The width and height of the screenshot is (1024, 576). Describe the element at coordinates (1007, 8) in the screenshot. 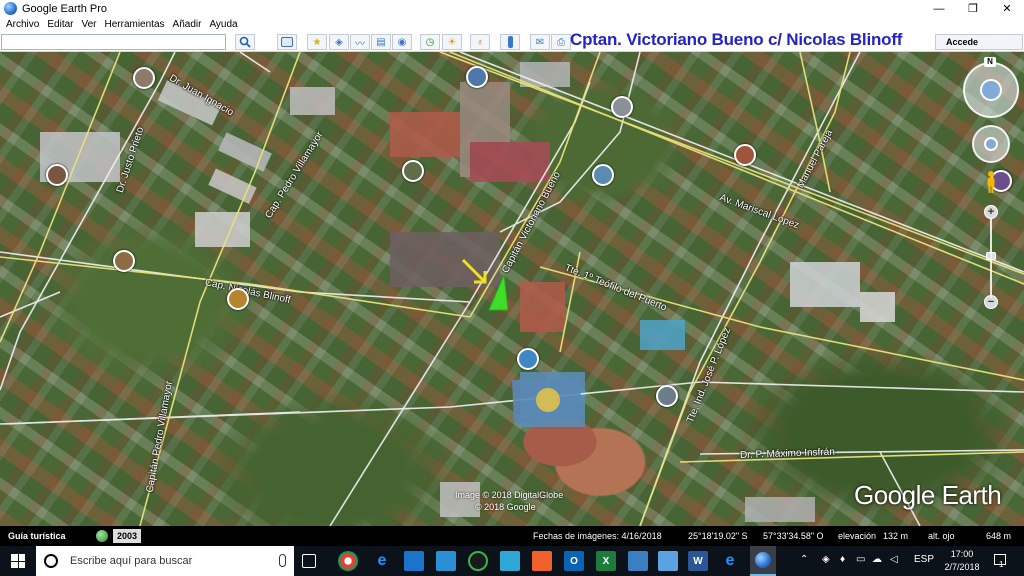

I see `close-button: ✕` at that location.